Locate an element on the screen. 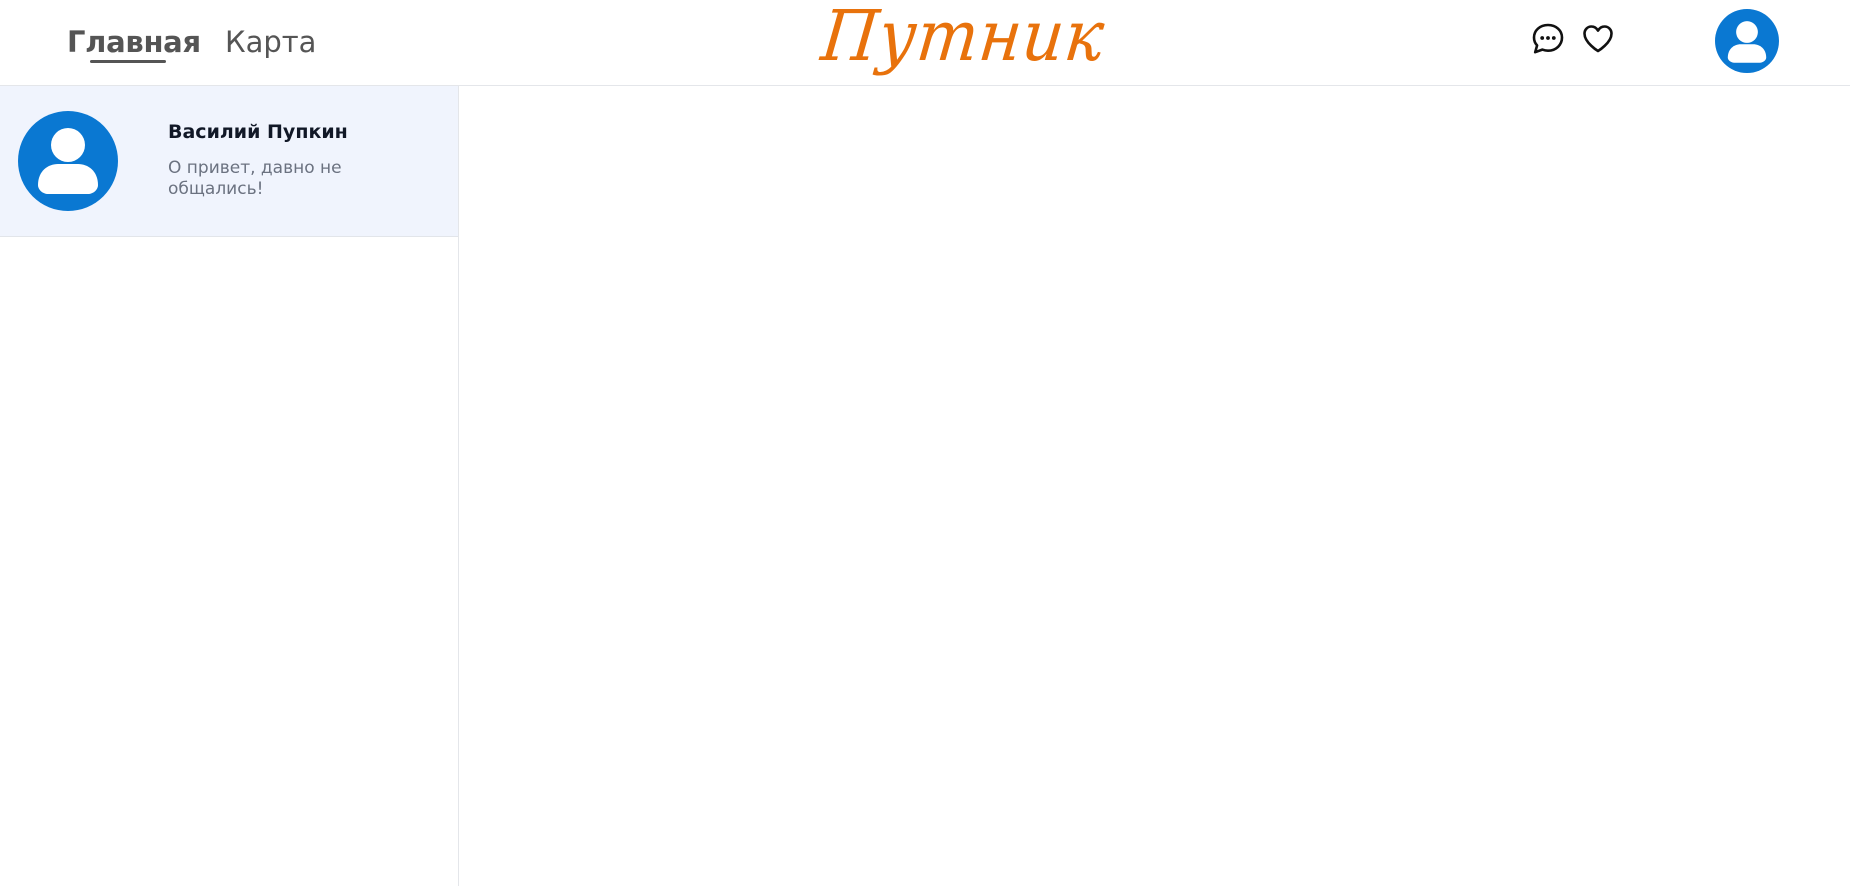  chat-bubble-icon is located at coordinates (1548, 39).